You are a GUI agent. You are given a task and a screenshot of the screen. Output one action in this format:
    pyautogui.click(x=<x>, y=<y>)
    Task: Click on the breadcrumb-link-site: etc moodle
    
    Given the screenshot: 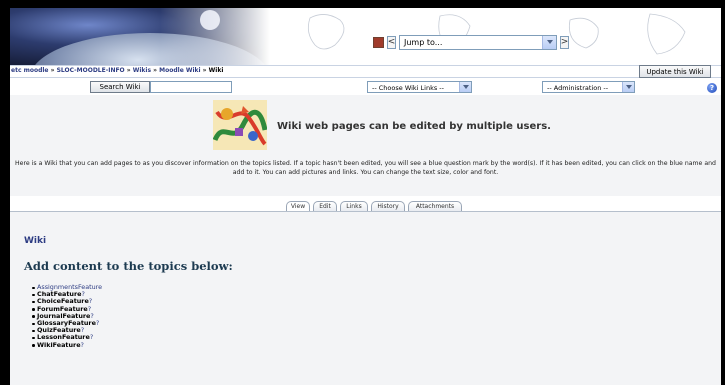 What is the action you would take?
    pyautogui.click(x=30, y=70)
    